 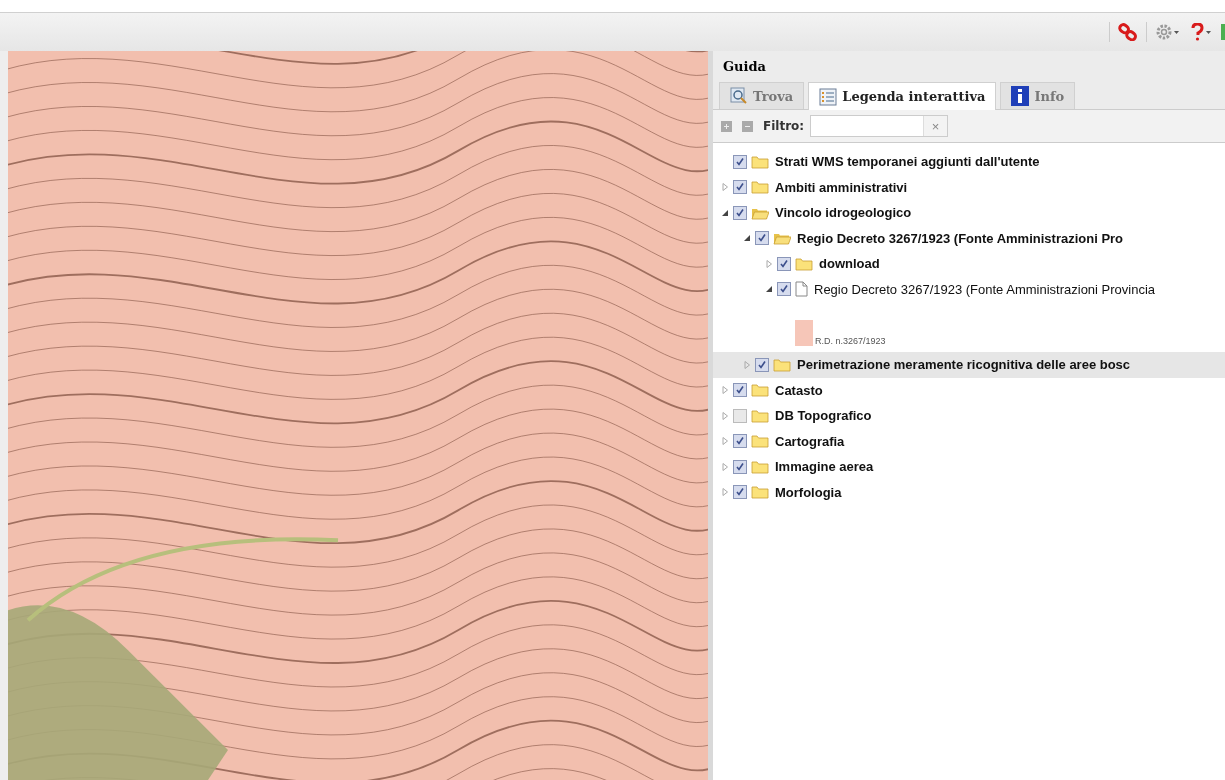 What do you see at coordinates (969, 264) in the screenshot?
I see `tree-item: download` at bounding box center [969, 264].